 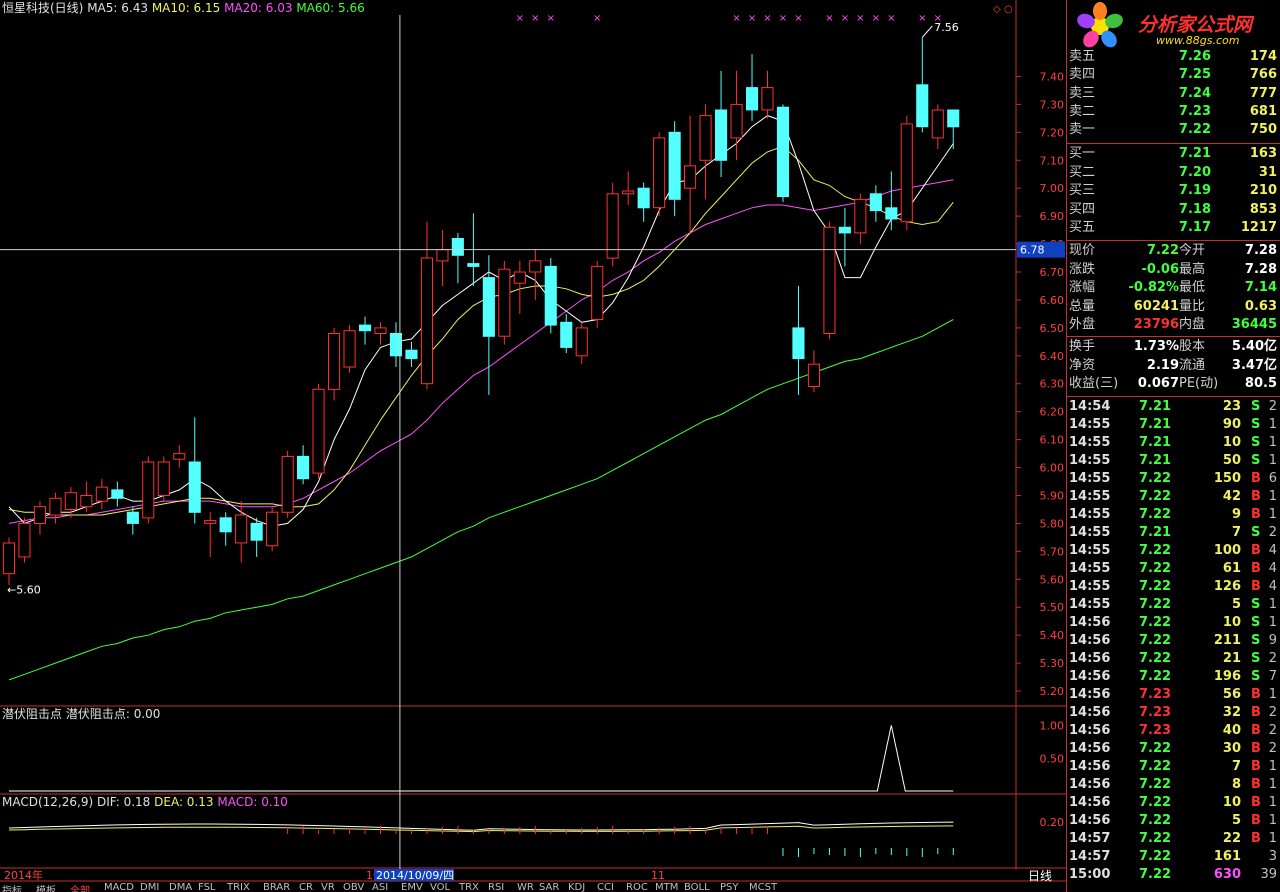 What do you see at coordinates (637, 887) in the screenshot?
I see `indicator-tab: ROC` at bounding box center [637, 887].